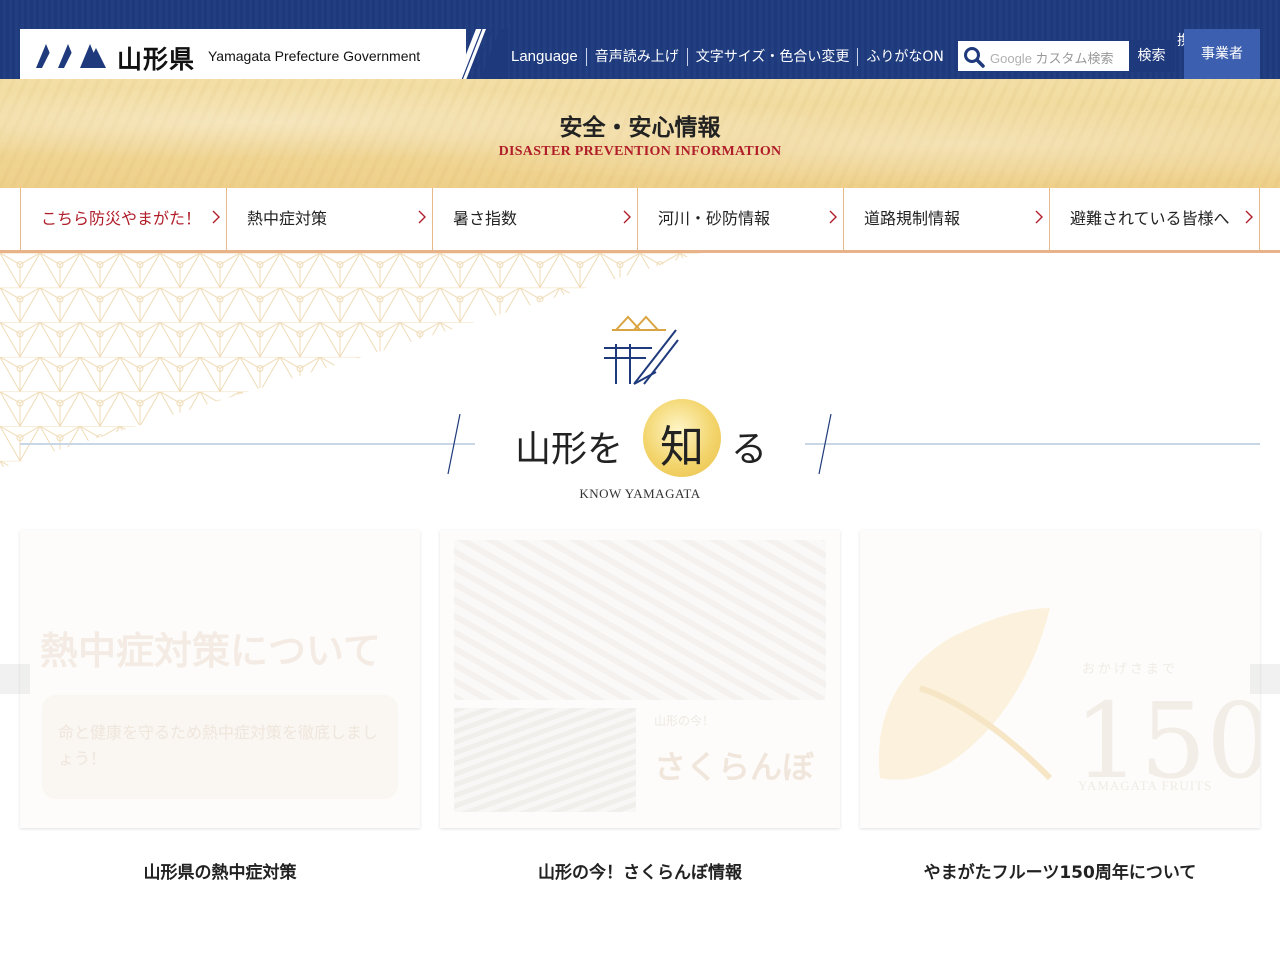 The width and height of the screenshot is (1280, 960). I want to click on carousel-next-button, so click(1265, 679).